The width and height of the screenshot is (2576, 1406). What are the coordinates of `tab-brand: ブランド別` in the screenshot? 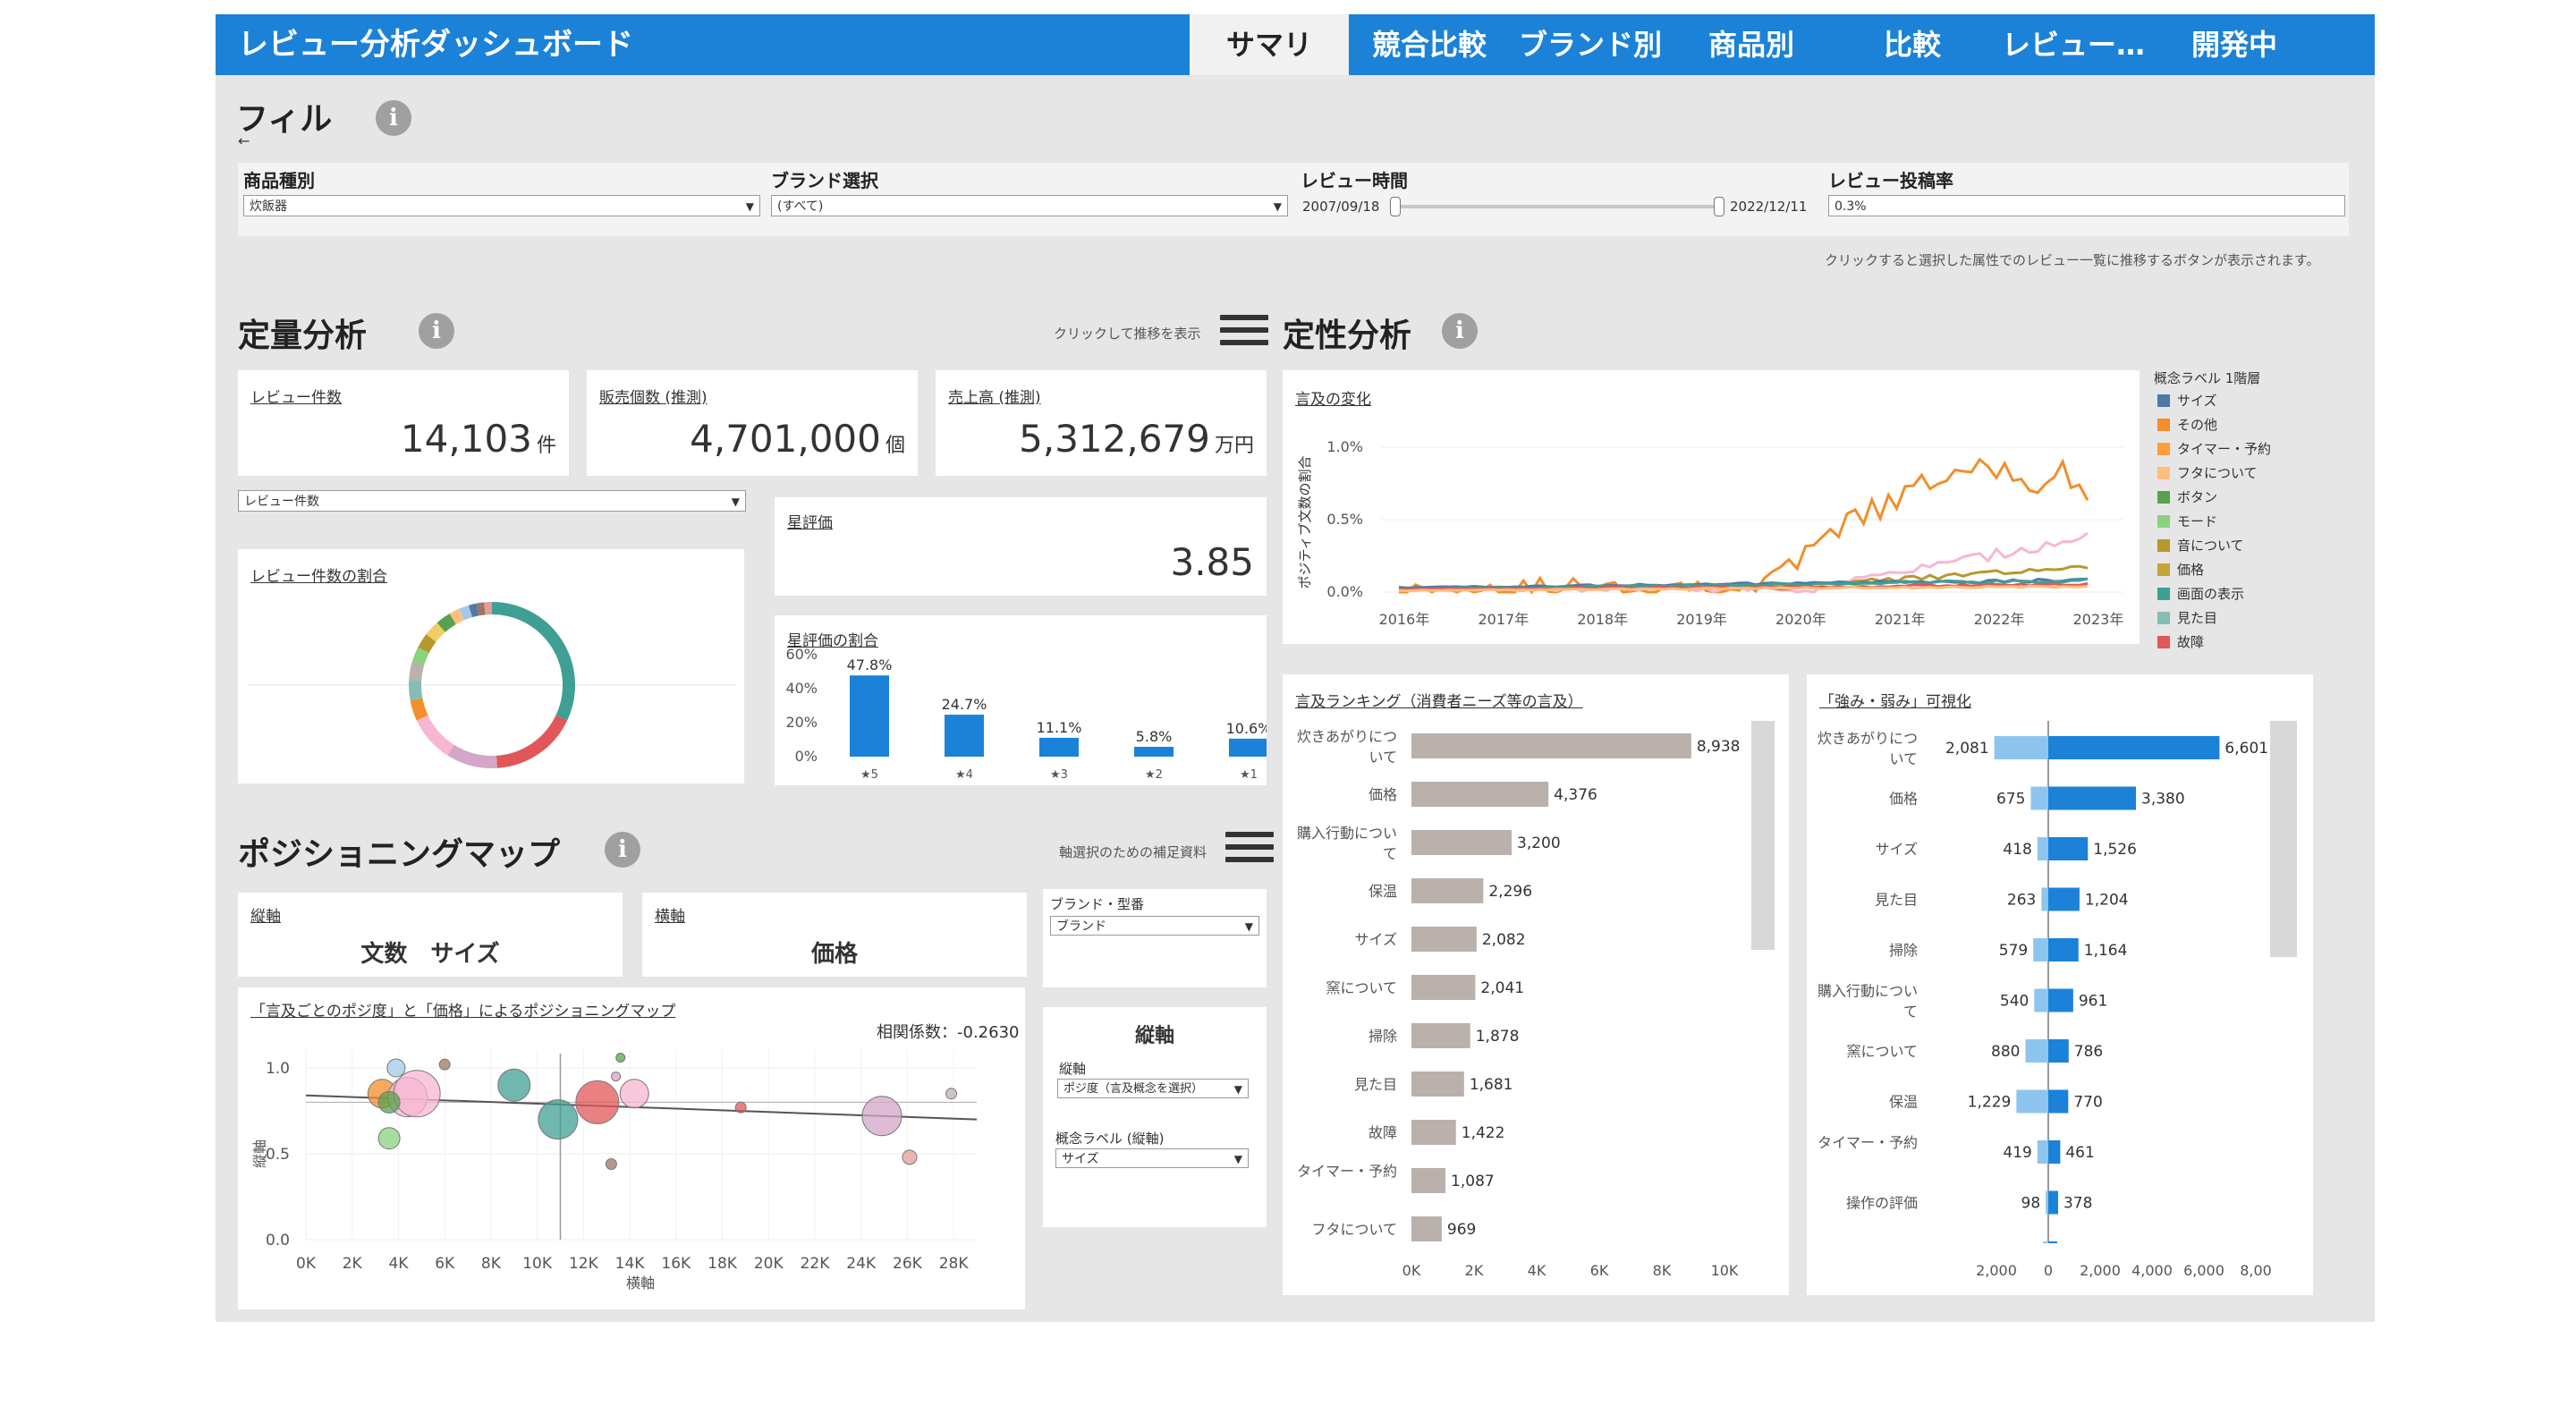 It's located at (1590, 45).